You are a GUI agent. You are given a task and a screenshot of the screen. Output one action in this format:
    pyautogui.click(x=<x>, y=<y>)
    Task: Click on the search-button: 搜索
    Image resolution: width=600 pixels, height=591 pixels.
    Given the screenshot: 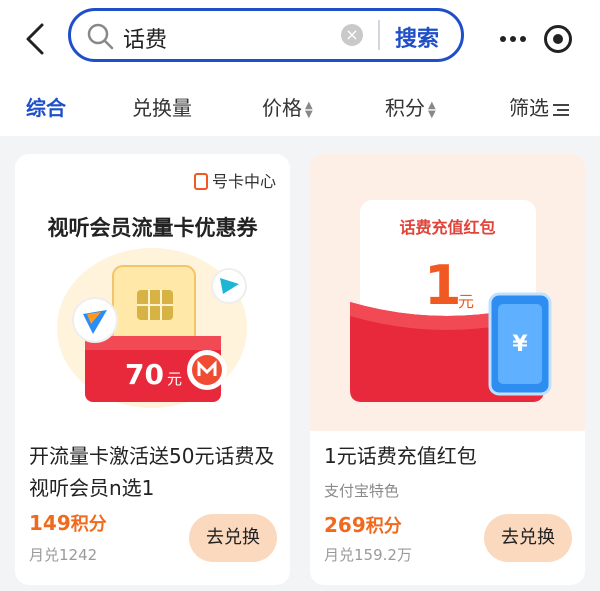 What is the action you would take?
    pyautogui.click(x=417, y=37)
    